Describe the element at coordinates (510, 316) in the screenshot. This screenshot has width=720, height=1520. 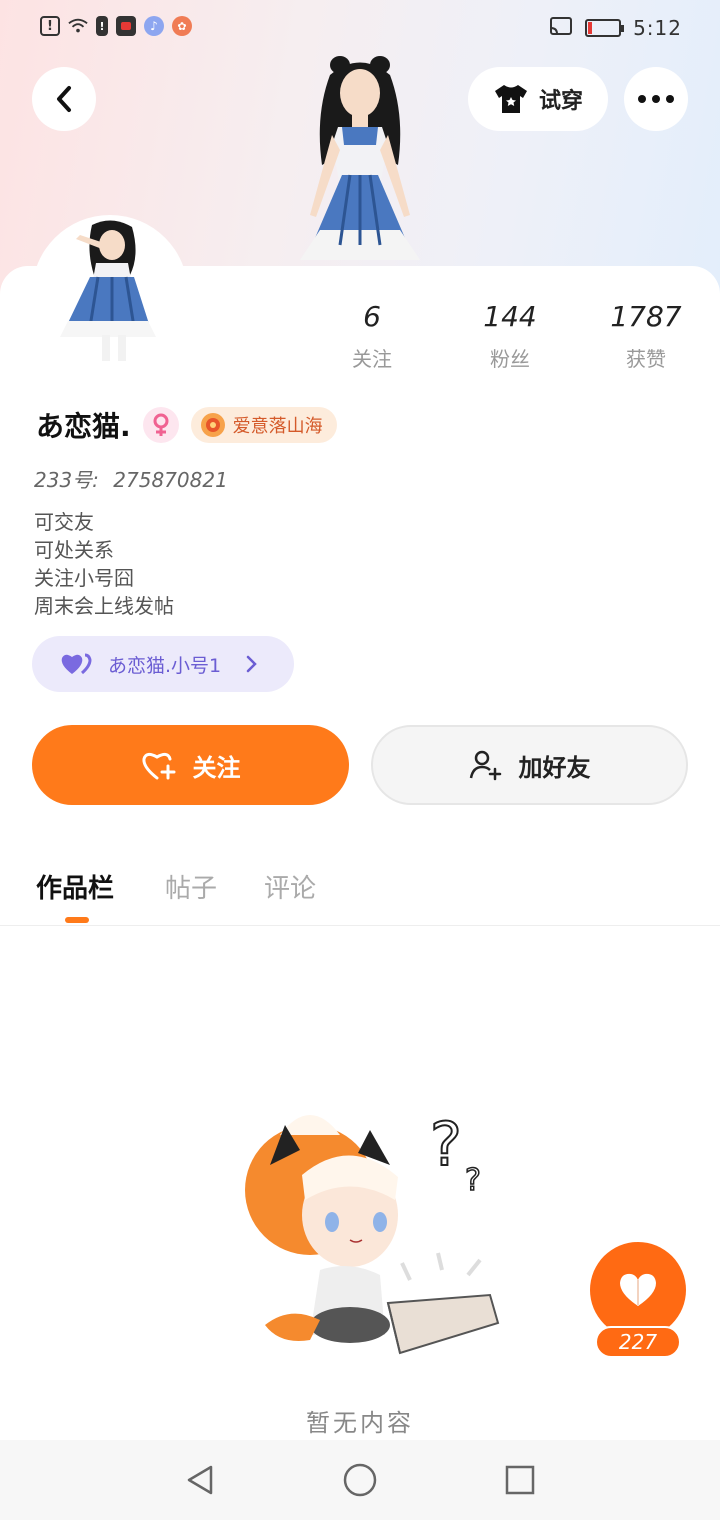
I see `stat-value: 144` at that location.